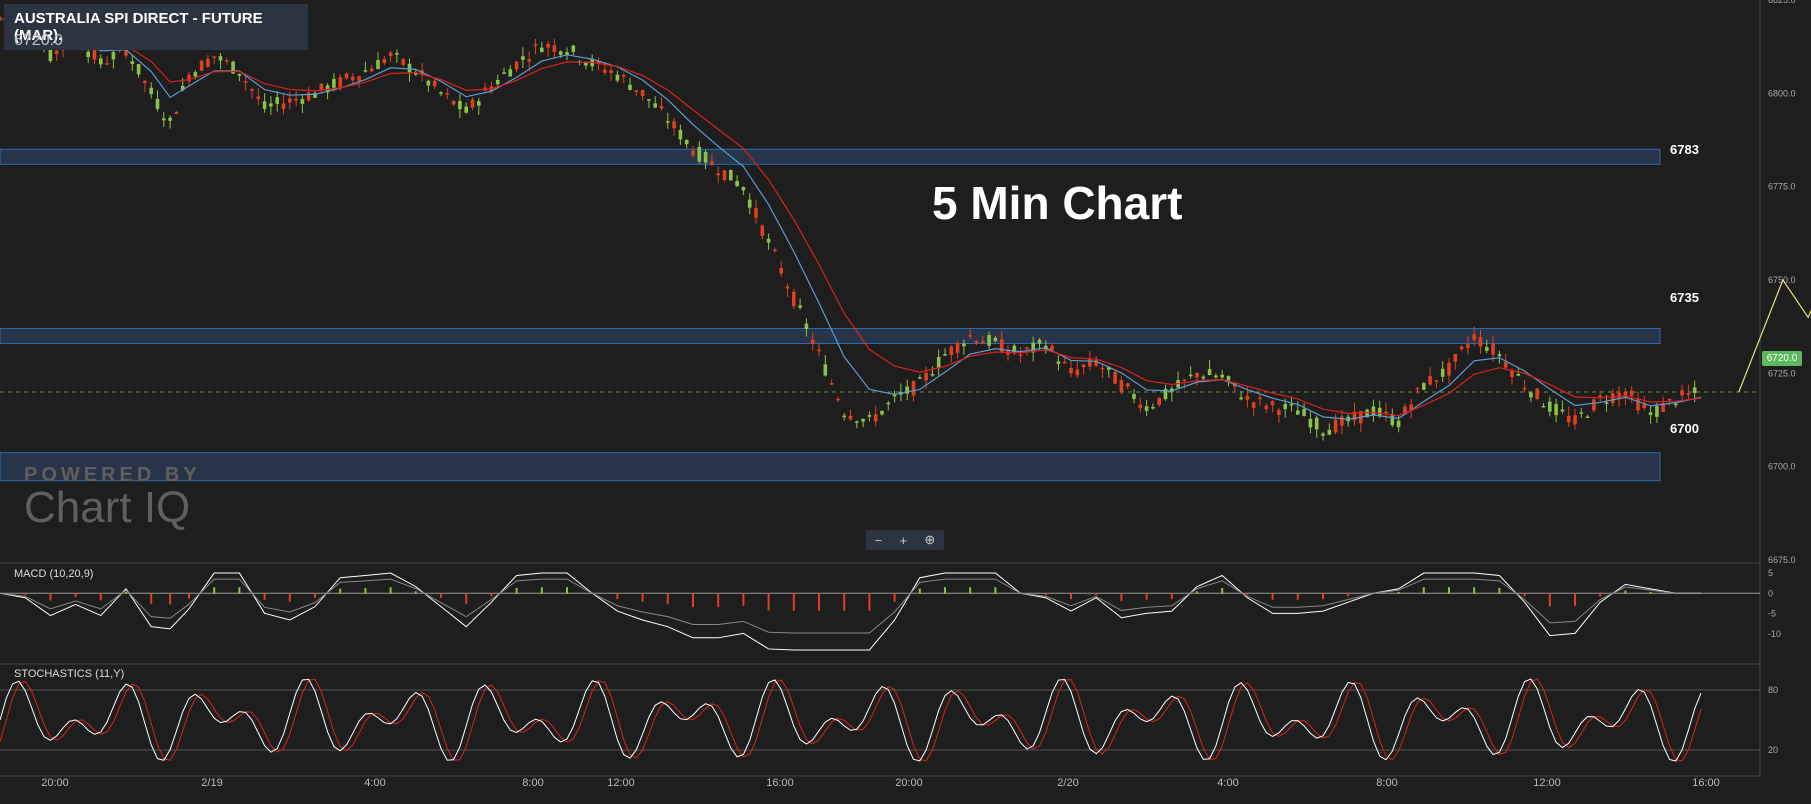 Image resolution: width=1811 pixels, height=804 pixels. Describe the element at coordinates (879, 540) in the screenshot. I see `zoom-out-button: −` at that location.